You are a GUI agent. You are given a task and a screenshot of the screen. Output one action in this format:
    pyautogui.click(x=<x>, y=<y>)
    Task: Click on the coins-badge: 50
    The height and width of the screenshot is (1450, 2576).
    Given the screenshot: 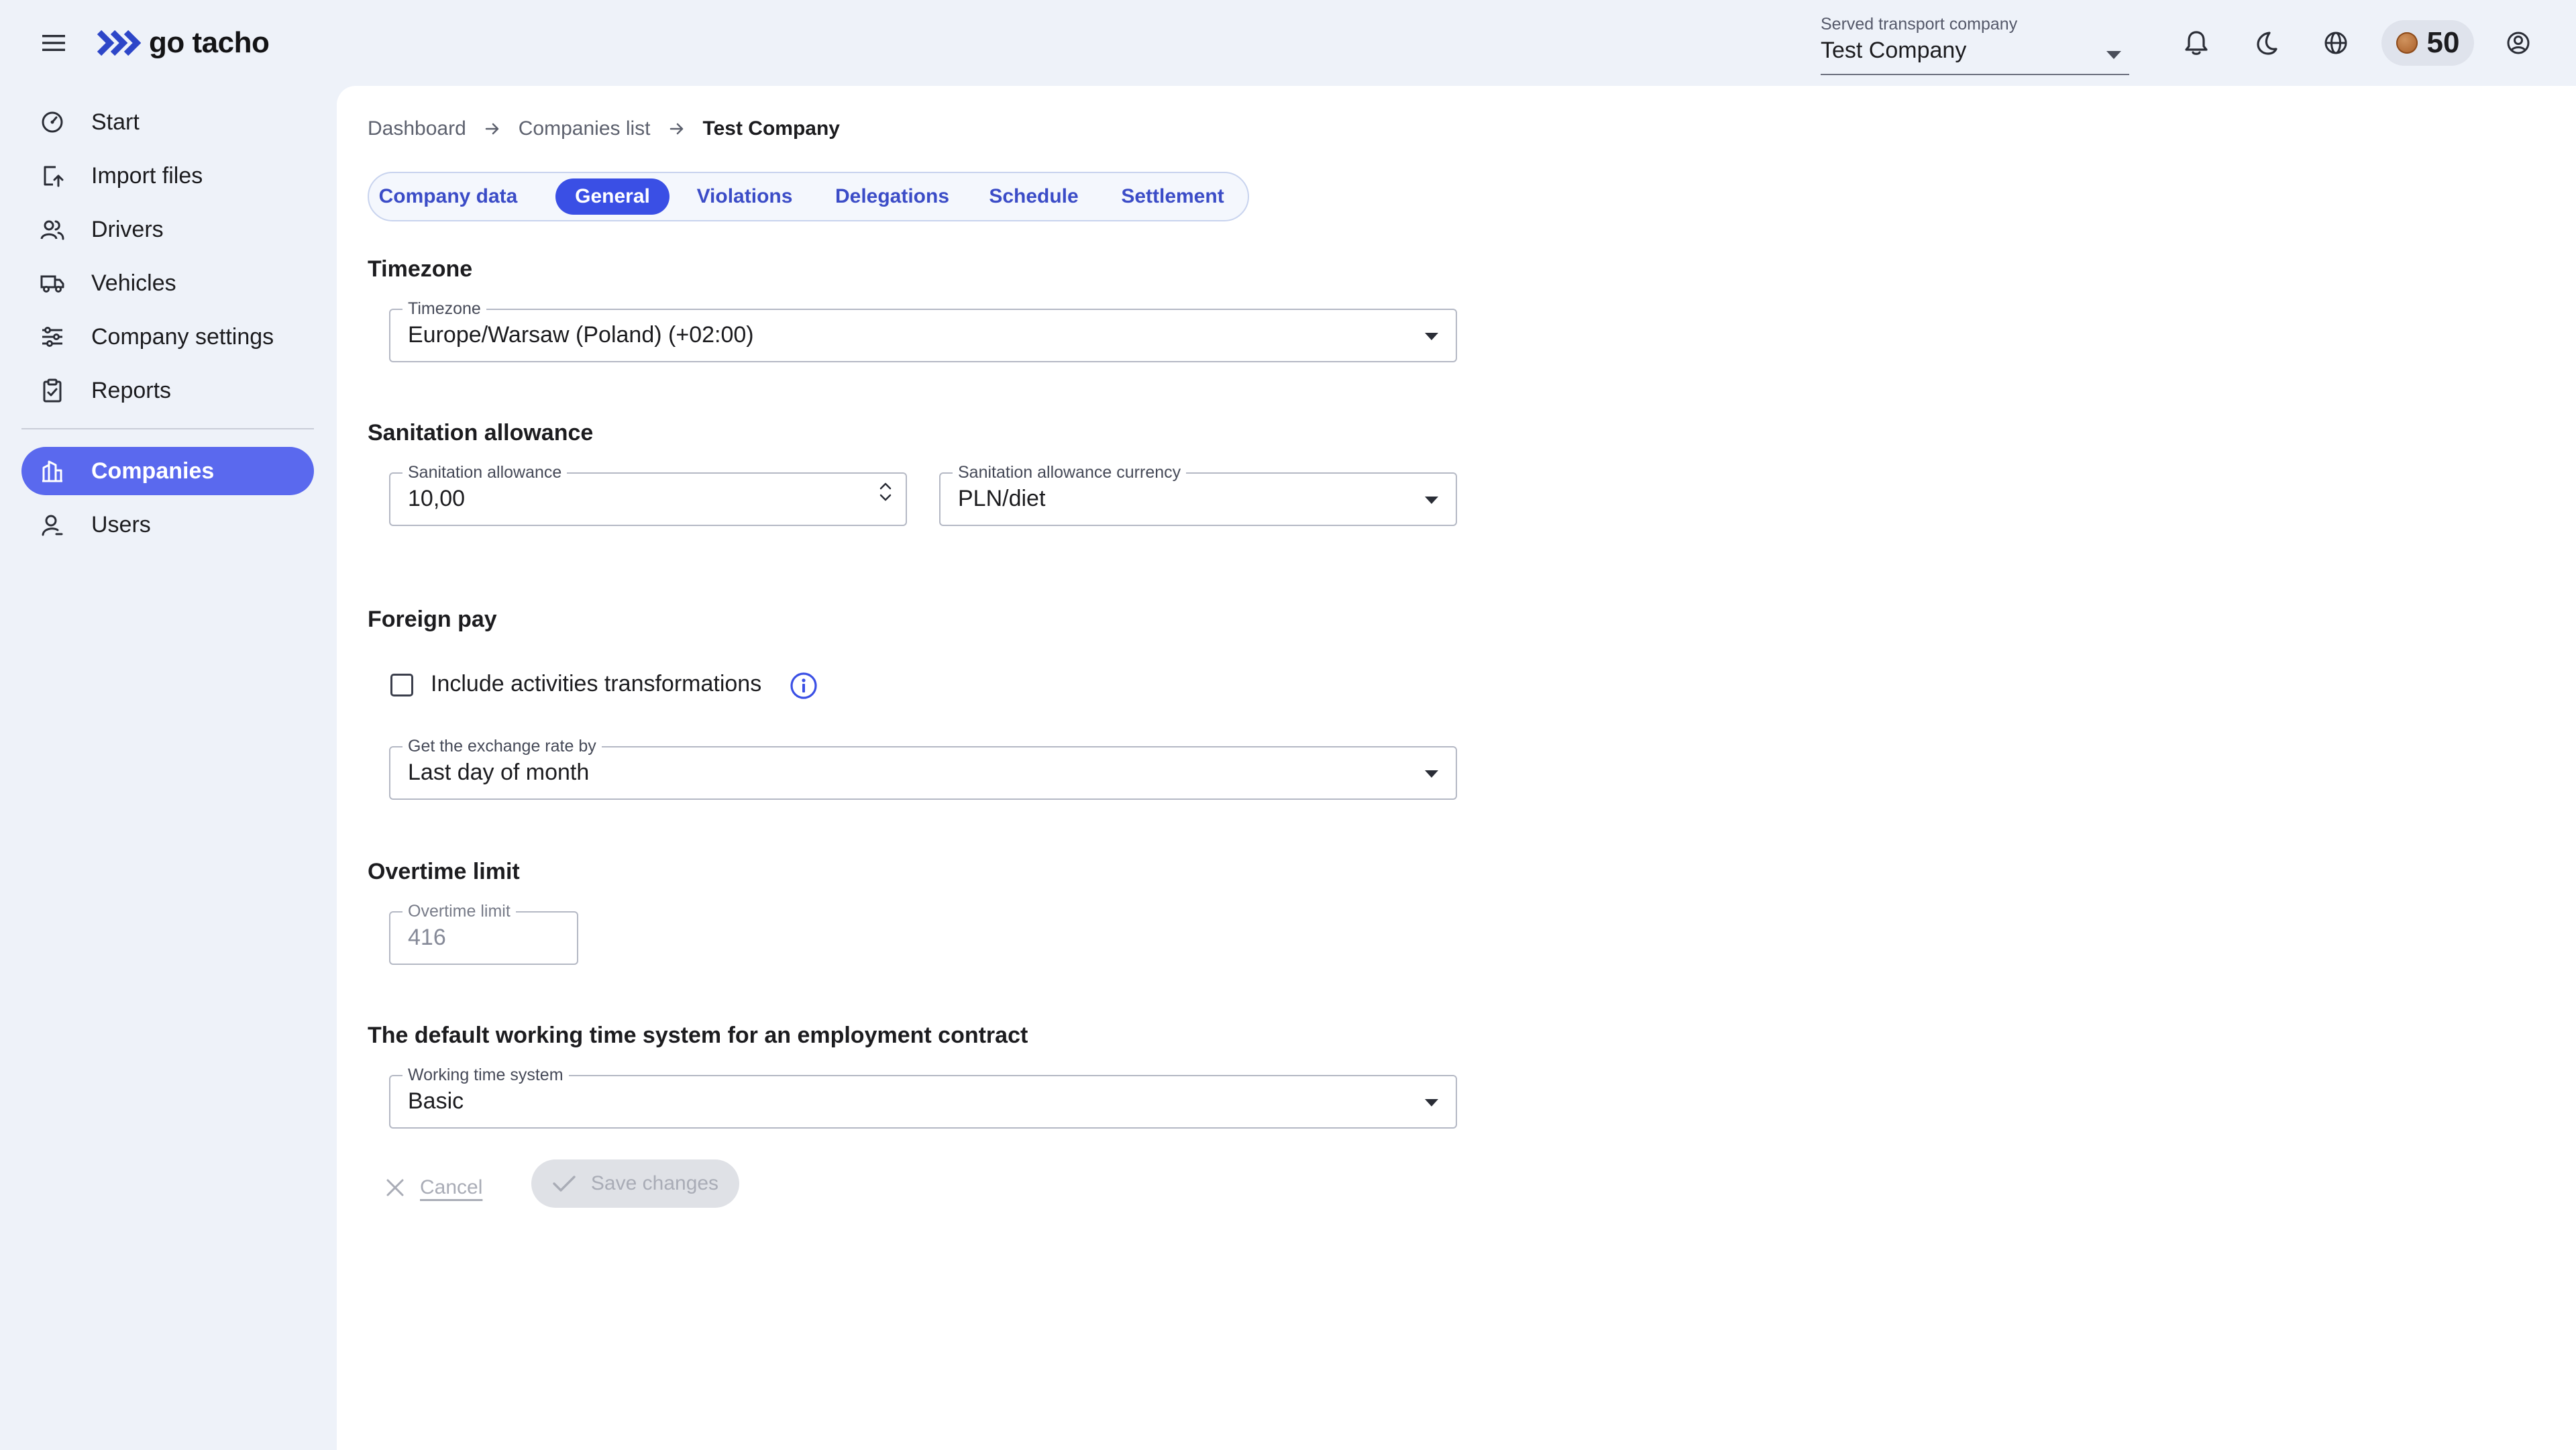 What is the action you would take?
    pyautogui.click(x=2427, y=43)
    